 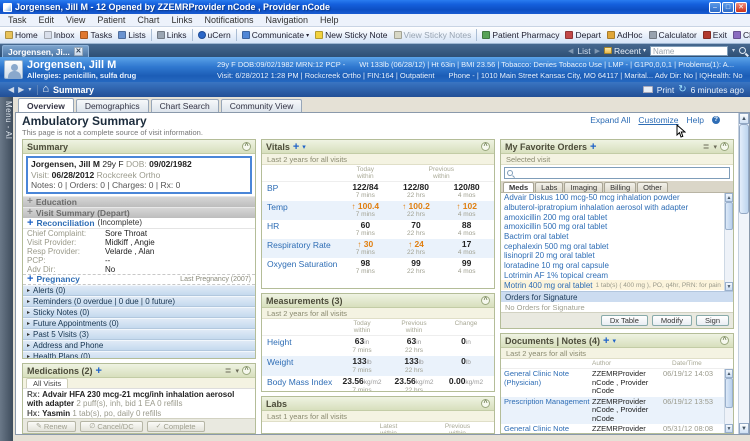 I want to click on search-caret-icon: ▾, so click(x=733, y=50).